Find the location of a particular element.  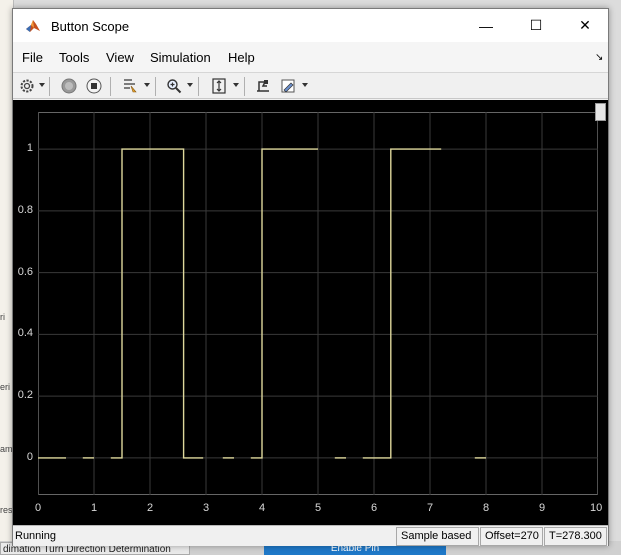

x-tick-label: 2 is located at coordinates (150, 508).